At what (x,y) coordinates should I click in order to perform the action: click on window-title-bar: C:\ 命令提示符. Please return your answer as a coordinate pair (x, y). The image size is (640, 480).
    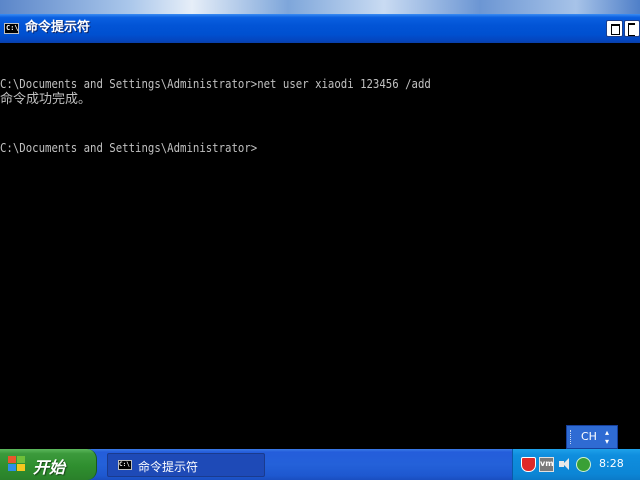
    Looking at the image, I should click on (320, 28).